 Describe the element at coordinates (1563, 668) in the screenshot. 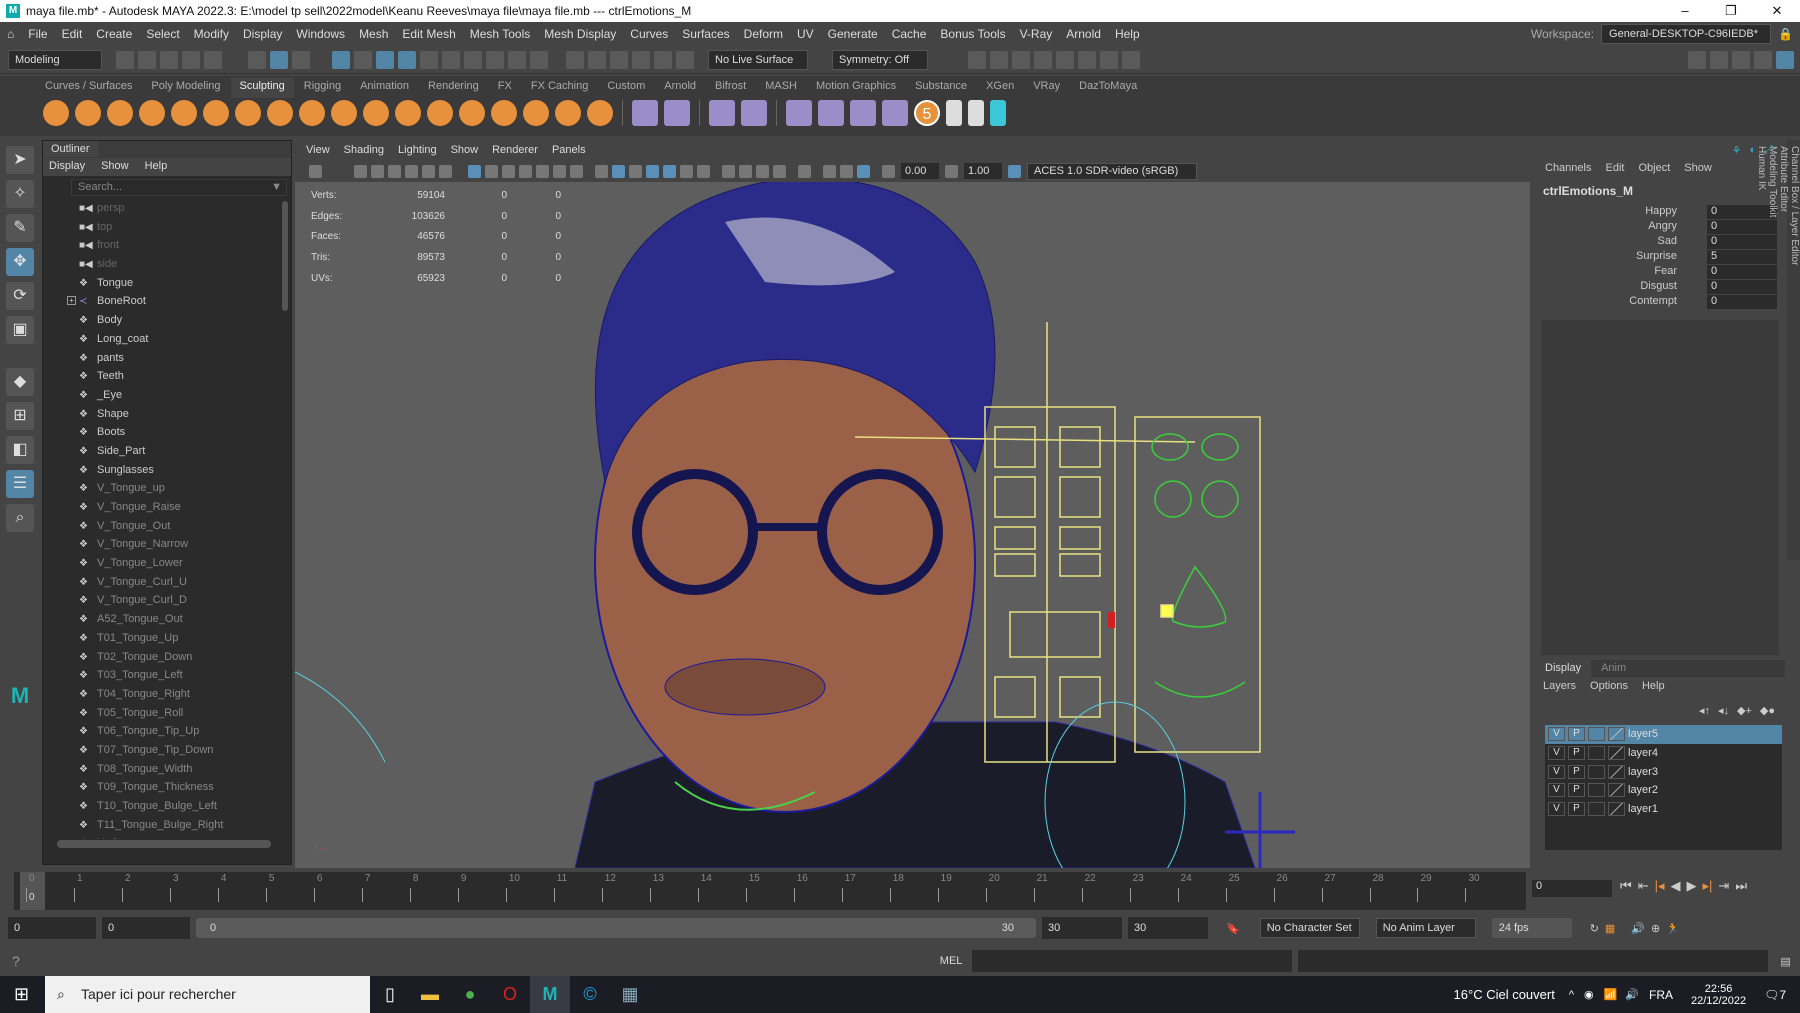

I see `tab-display: Display` at that location.